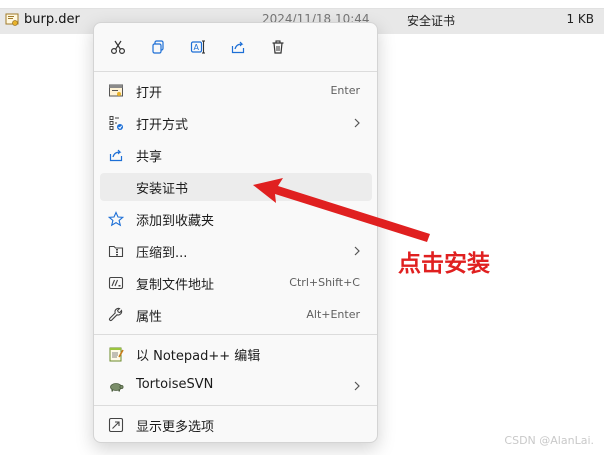 The width and height of the screenshot is (604, 455). I want to click on rename-button: A, so click(198, 47).